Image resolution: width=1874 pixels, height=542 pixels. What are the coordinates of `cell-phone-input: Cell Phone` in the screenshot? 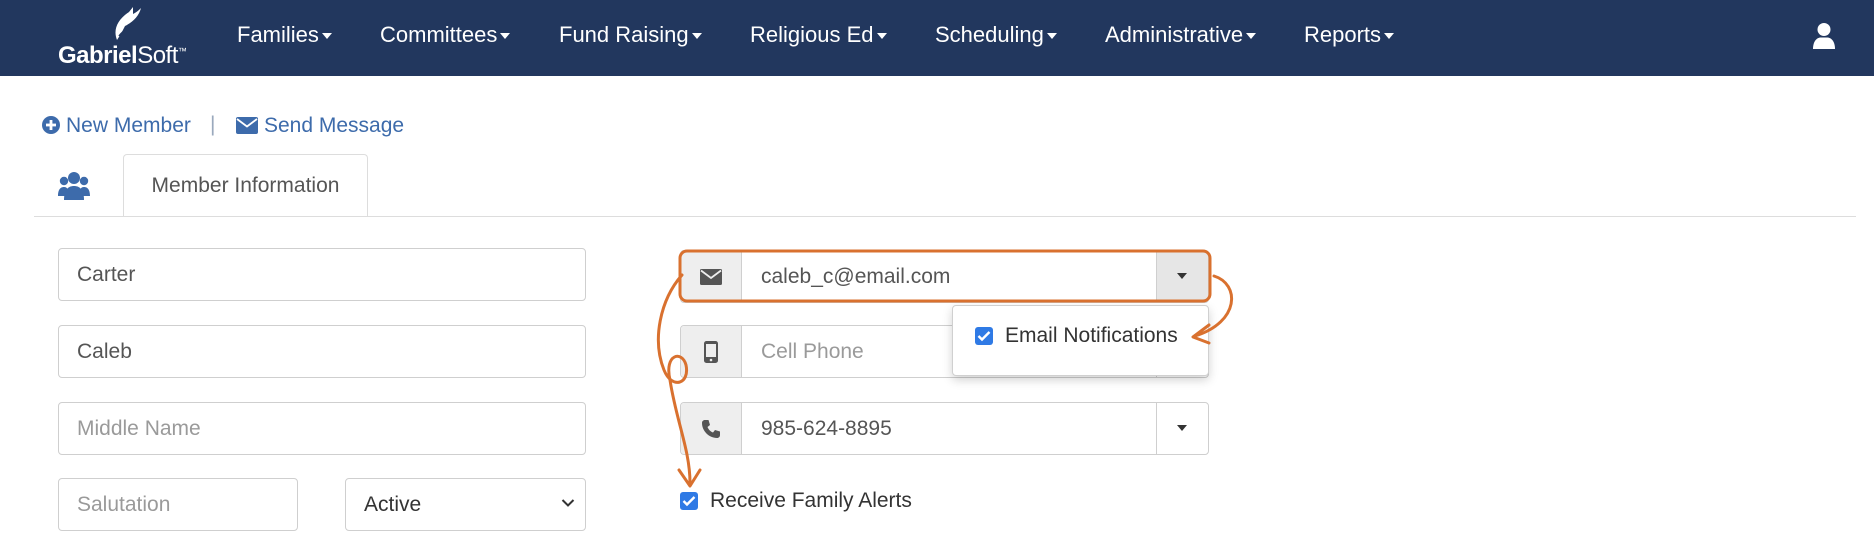 It's located at (812, 351).